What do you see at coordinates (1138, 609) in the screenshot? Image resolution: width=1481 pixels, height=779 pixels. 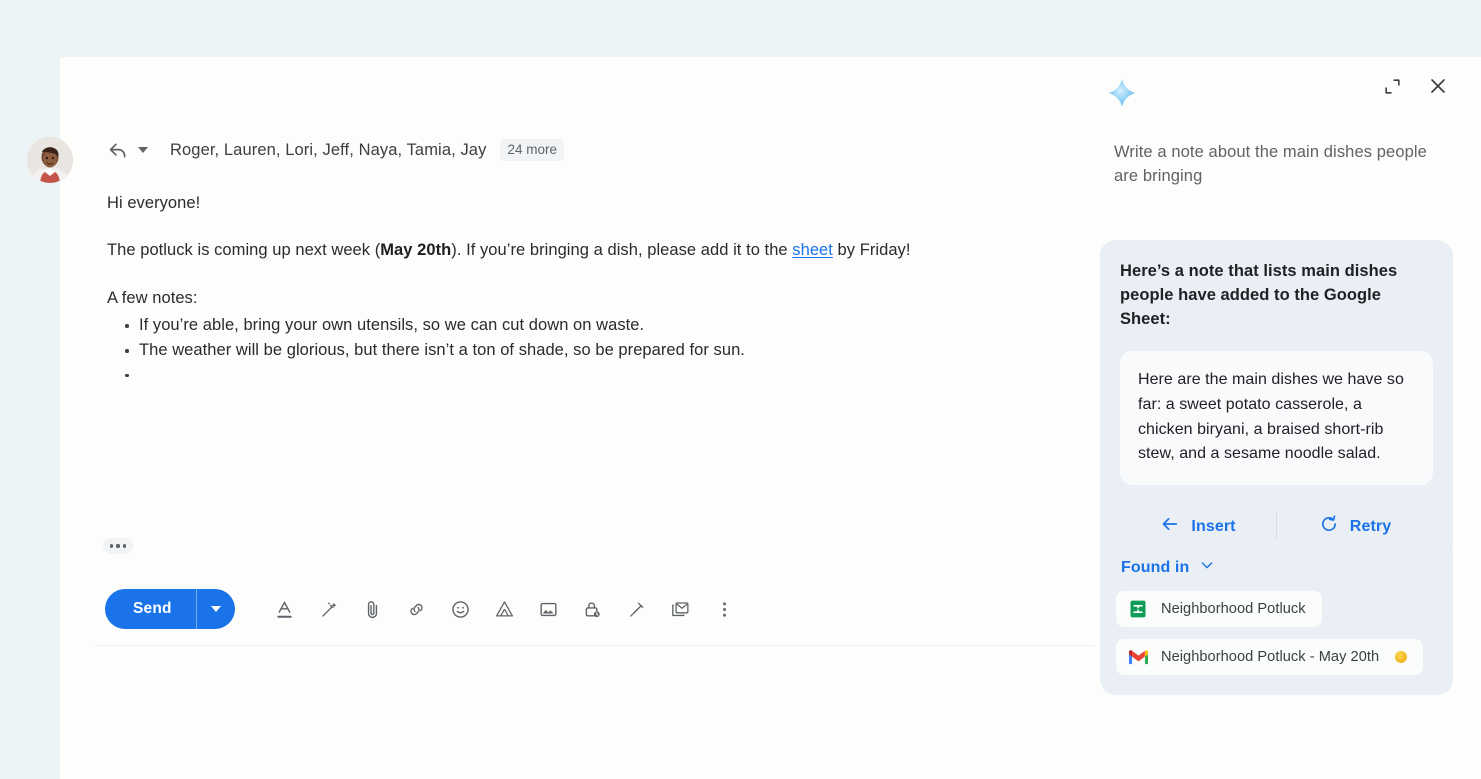 I see `google-sheets-icon` at bounding box center [1138, 609].